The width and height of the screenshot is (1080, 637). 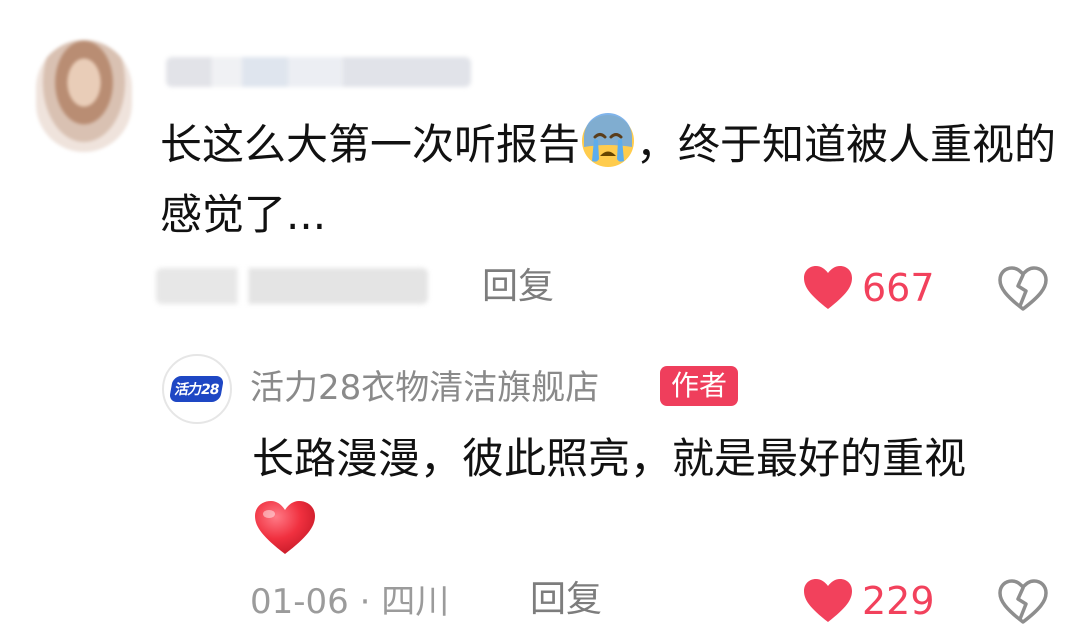 I want to click on commenter-avatar, so click(x=84, y=96).